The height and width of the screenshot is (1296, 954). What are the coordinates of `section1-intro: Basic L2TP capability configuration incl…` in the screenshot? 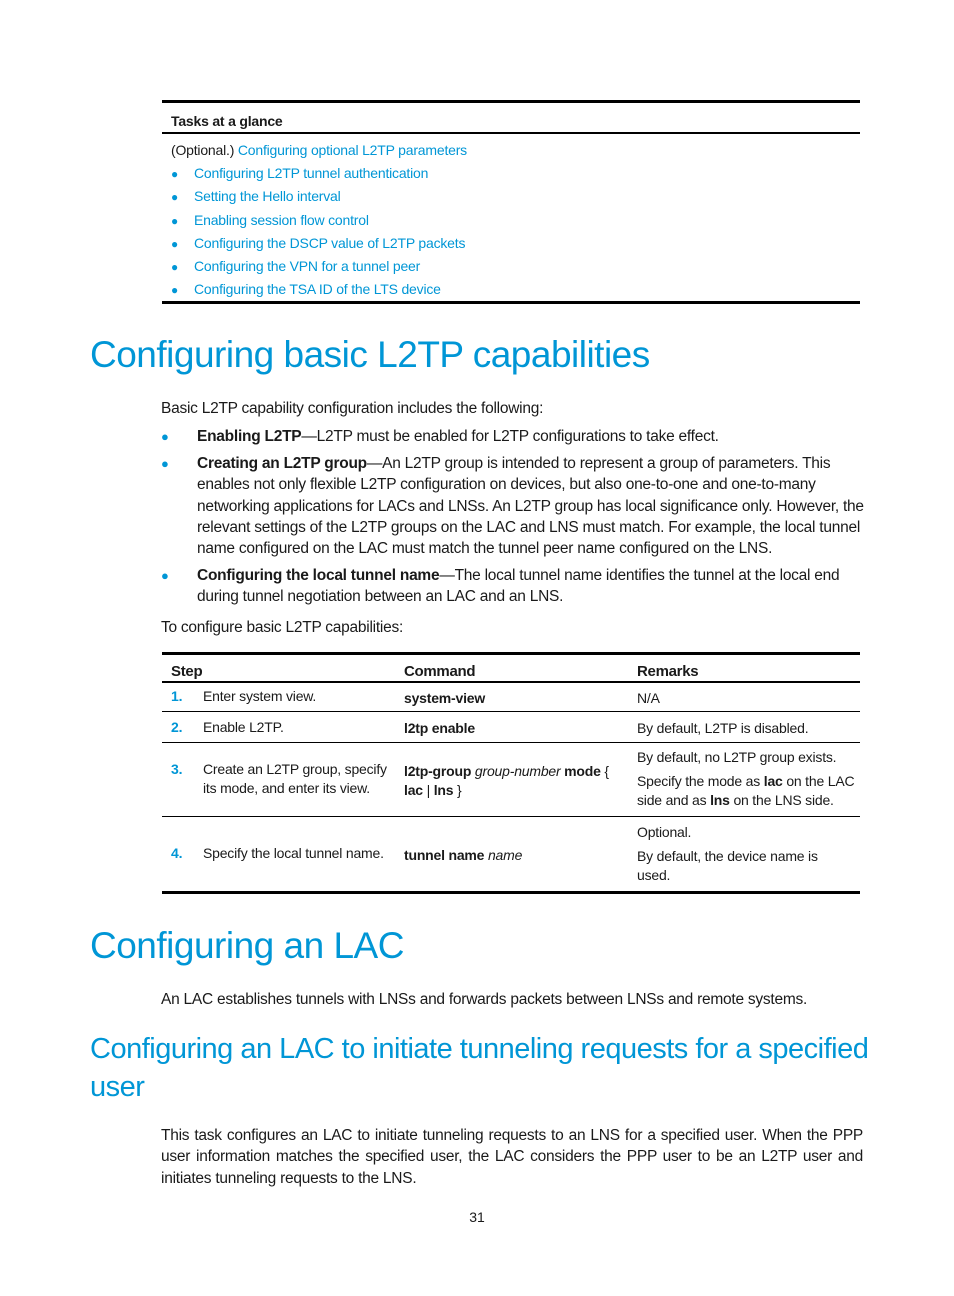 It's located at (352, 408).